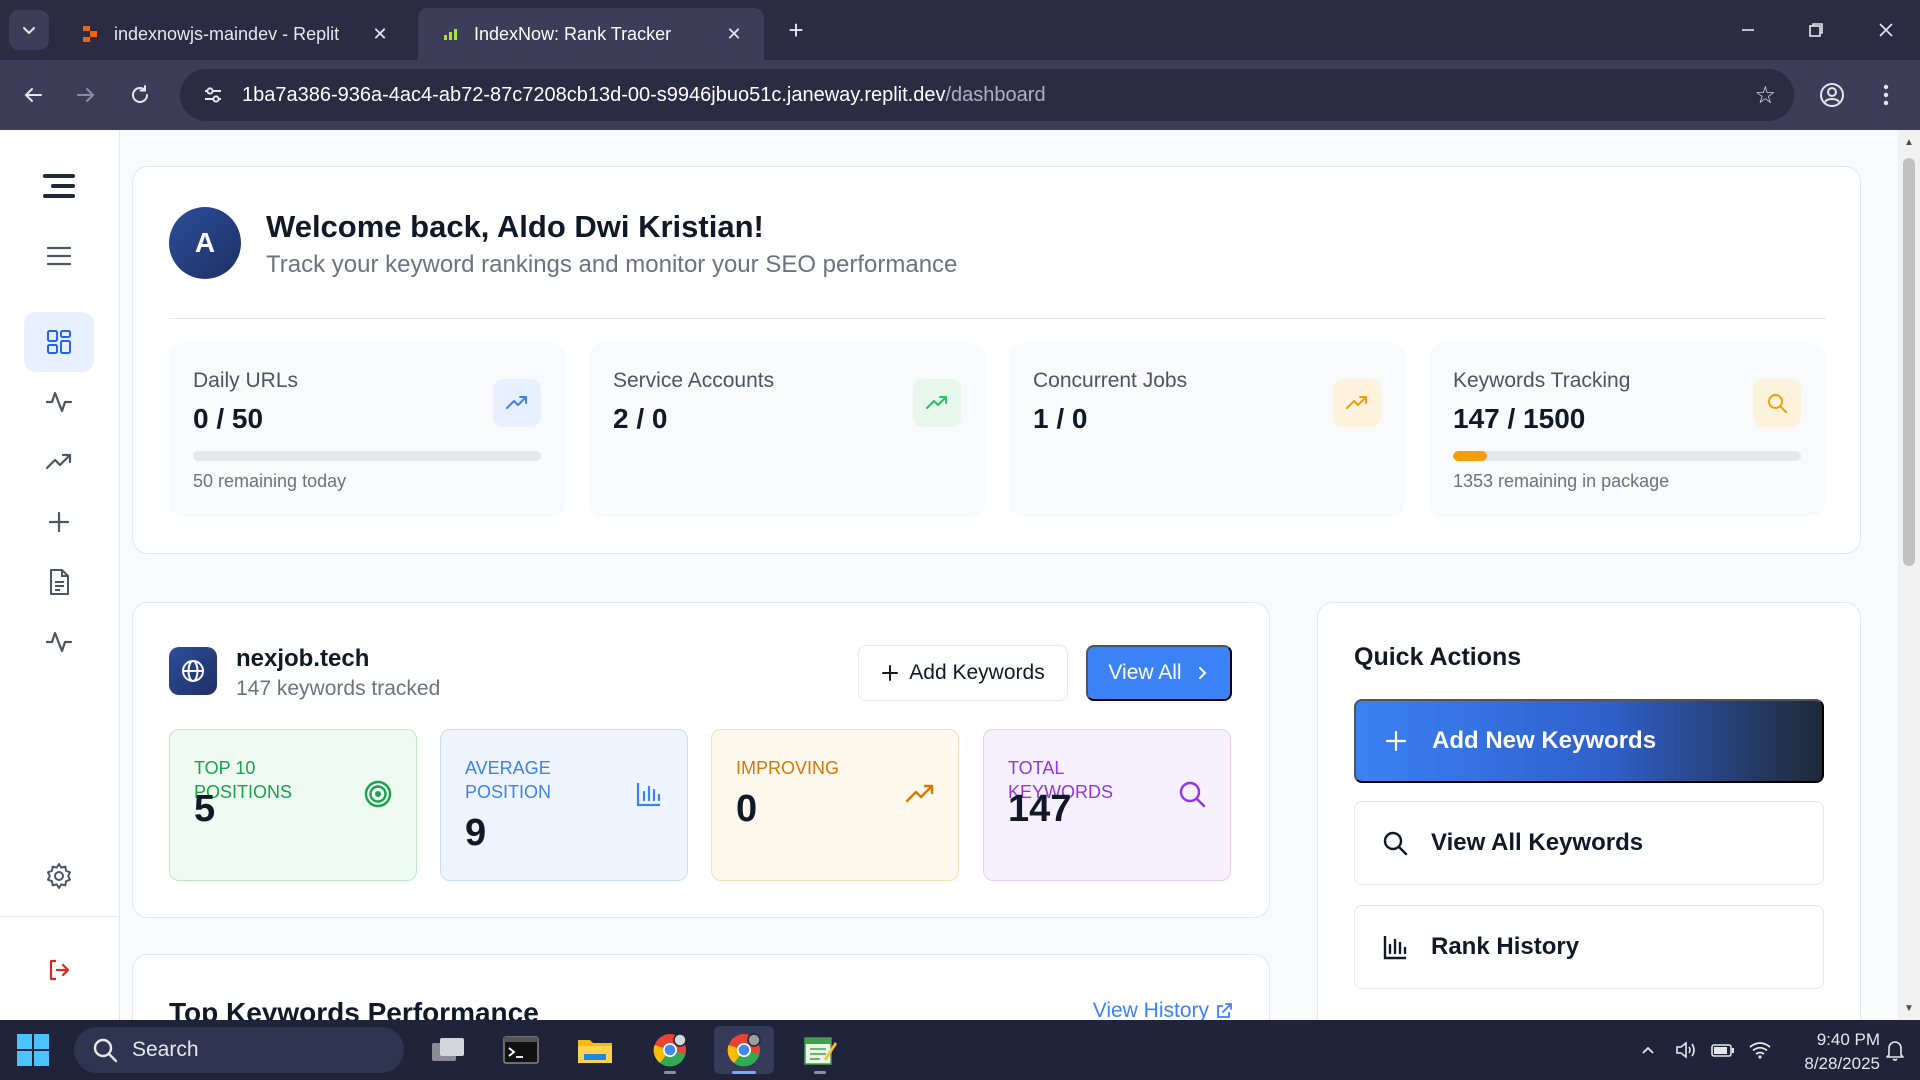 Image resolution: width=1920 pixels, height=1080 pixels. Describe the element at coordinates (59, 186) in the screenshot. I see `app-logo-icon` at that location.